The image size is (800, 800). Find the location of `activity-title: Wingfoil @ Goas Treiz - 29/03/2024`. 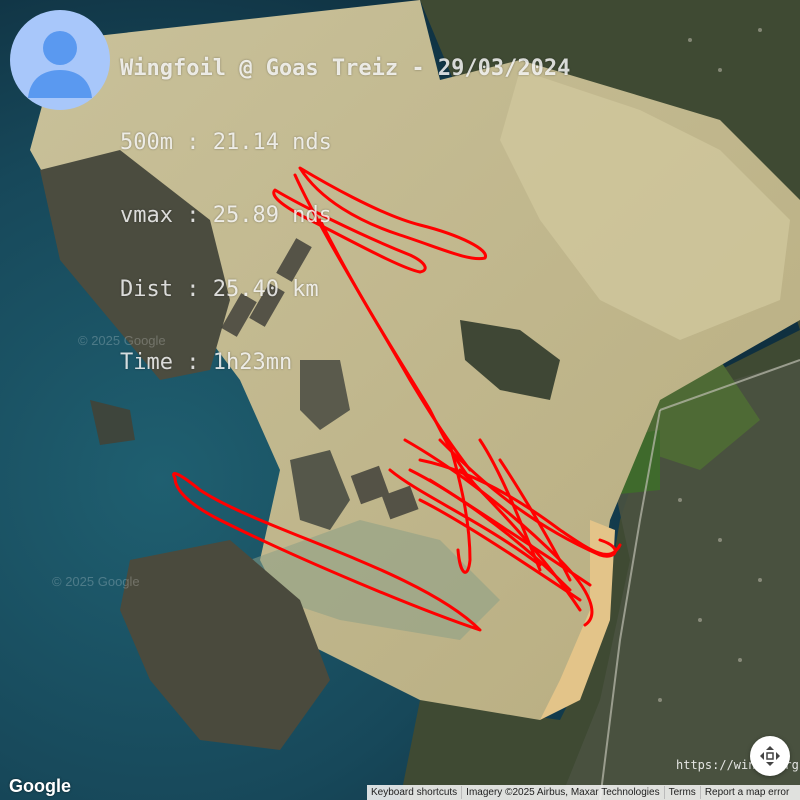

activity-title: Wingfoil @ Goas Treiz - 29/03/2024 is located at coordinates (345, 68).